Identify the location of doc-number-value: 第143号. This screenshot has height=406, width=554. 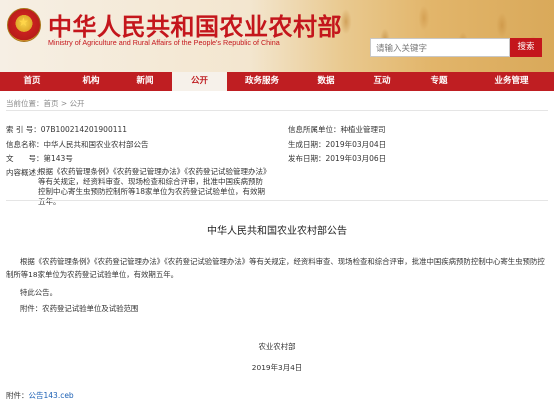
(58, 158).